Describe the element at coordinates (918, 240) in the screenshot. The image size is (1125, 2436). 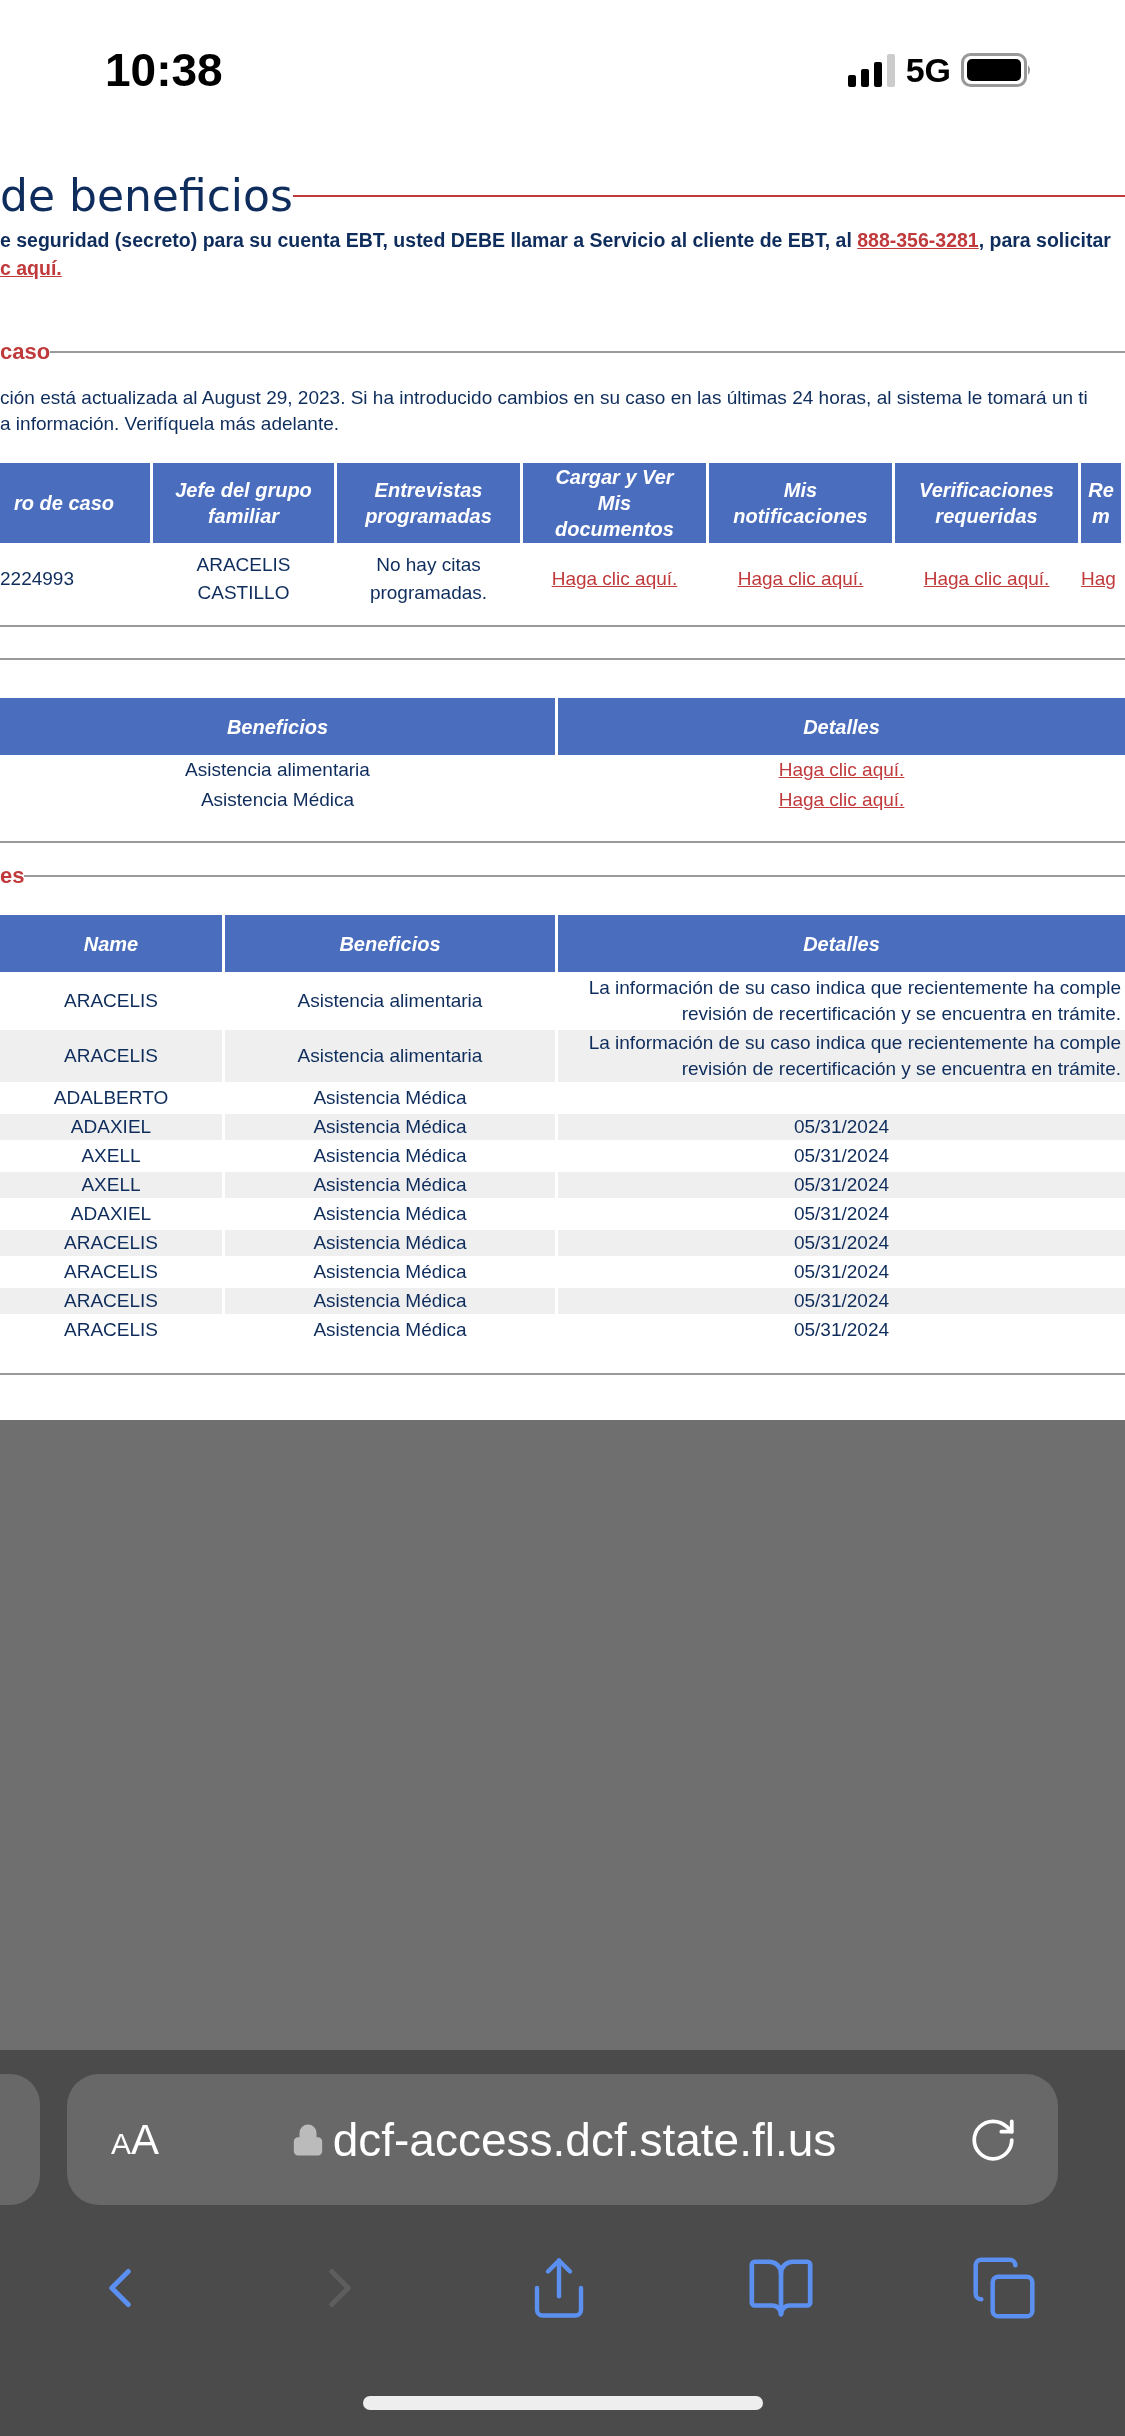
I see `phone-link: 888-356-3281` at that location.